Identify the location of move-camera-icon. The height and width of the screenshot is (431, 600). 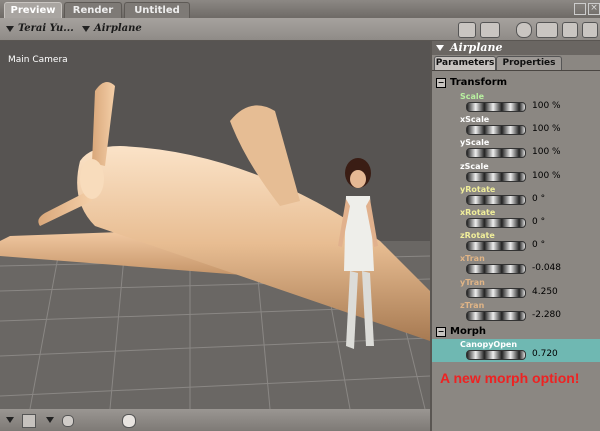
(547, 30).